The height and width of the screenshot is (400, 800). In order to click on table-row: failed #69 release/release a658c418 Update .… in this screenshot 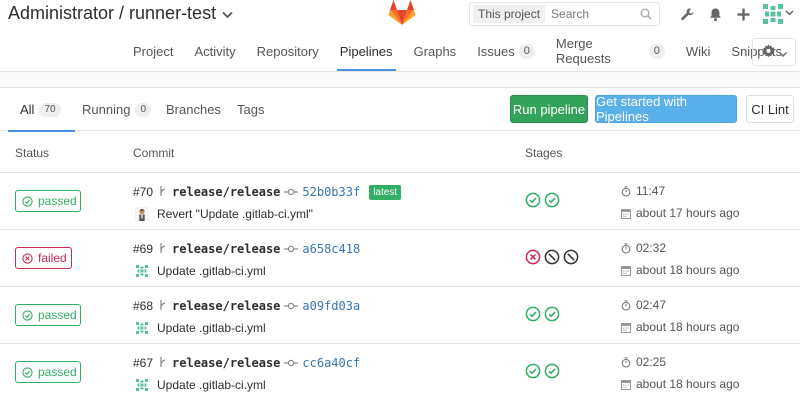, I will do `click(400, 258)`.